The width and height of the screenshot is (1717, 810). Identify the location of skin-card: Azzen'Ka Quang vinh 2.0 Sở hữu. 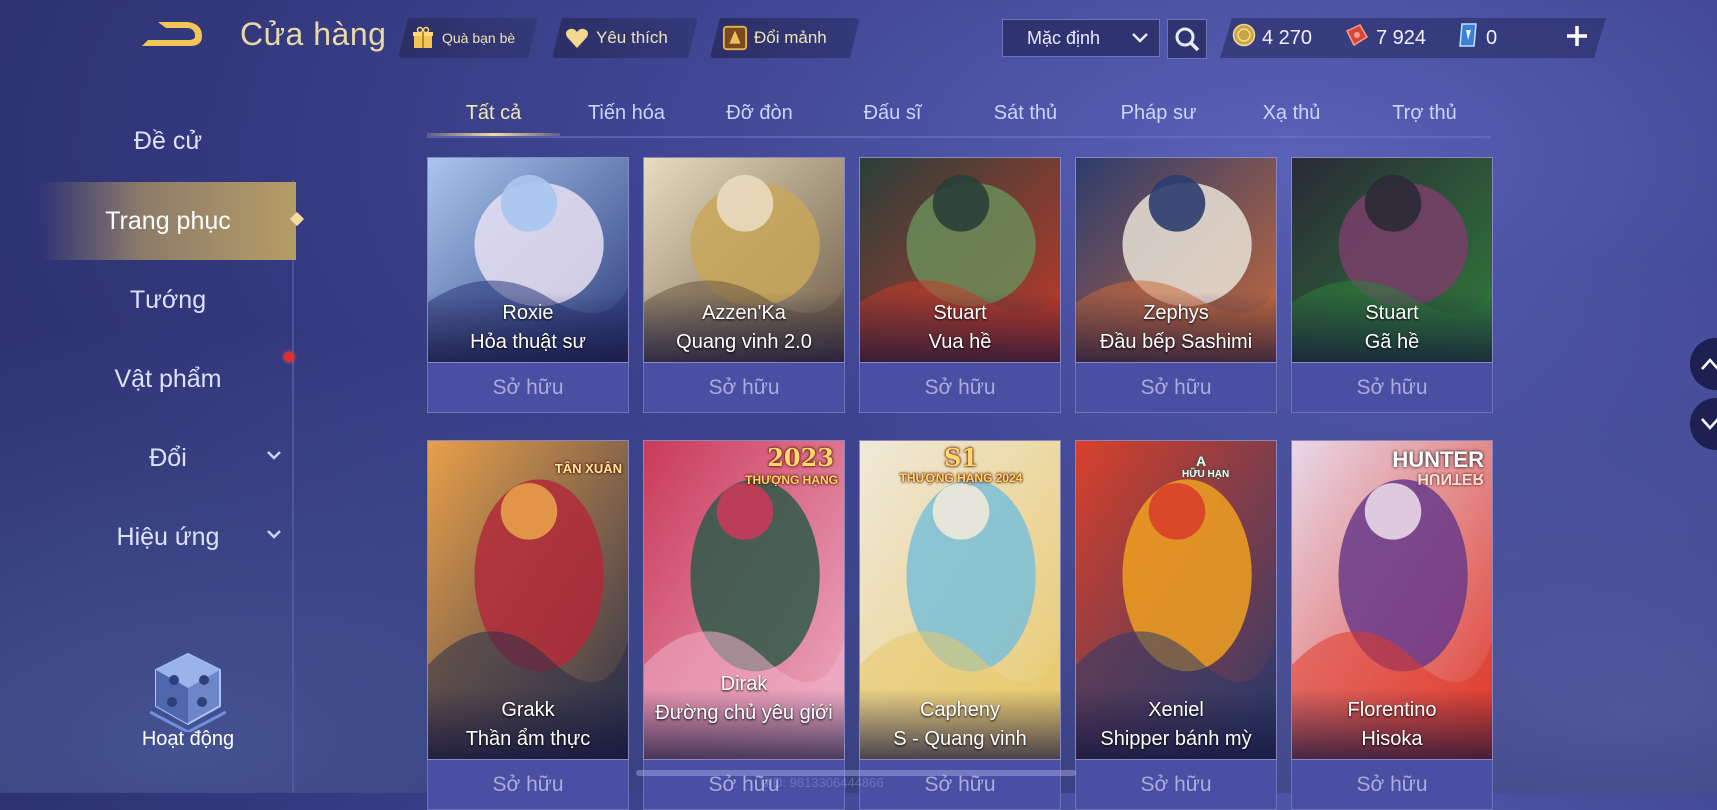
(744, 285).